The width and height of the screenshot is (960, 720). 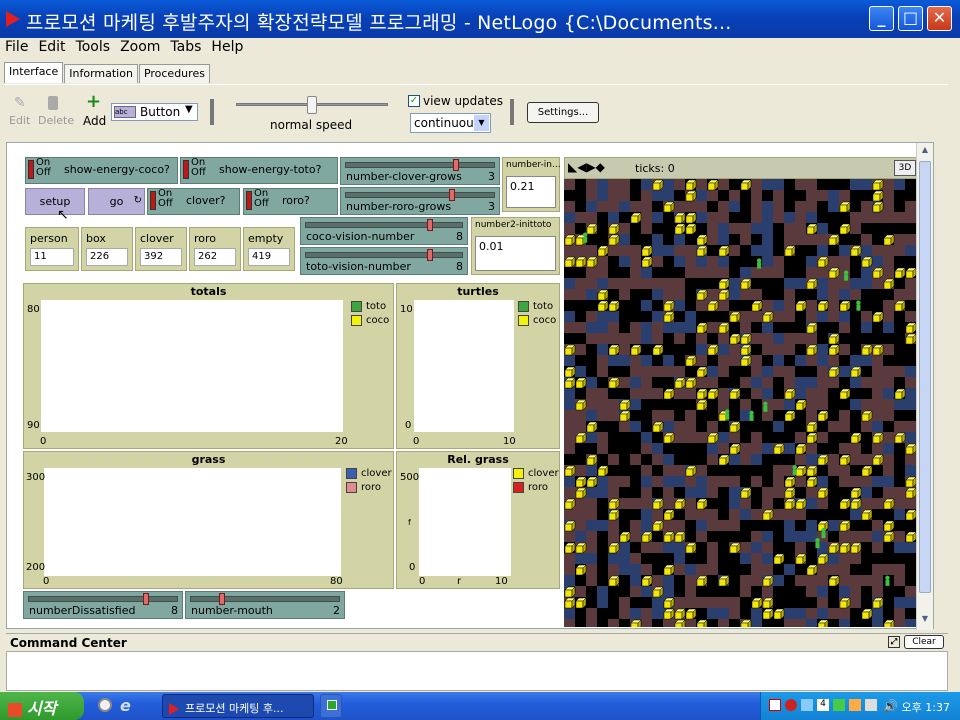 What do you see at coordinates (465, 522) in the screenshot?
I see `plot-area` at bounding box center [465, 522].